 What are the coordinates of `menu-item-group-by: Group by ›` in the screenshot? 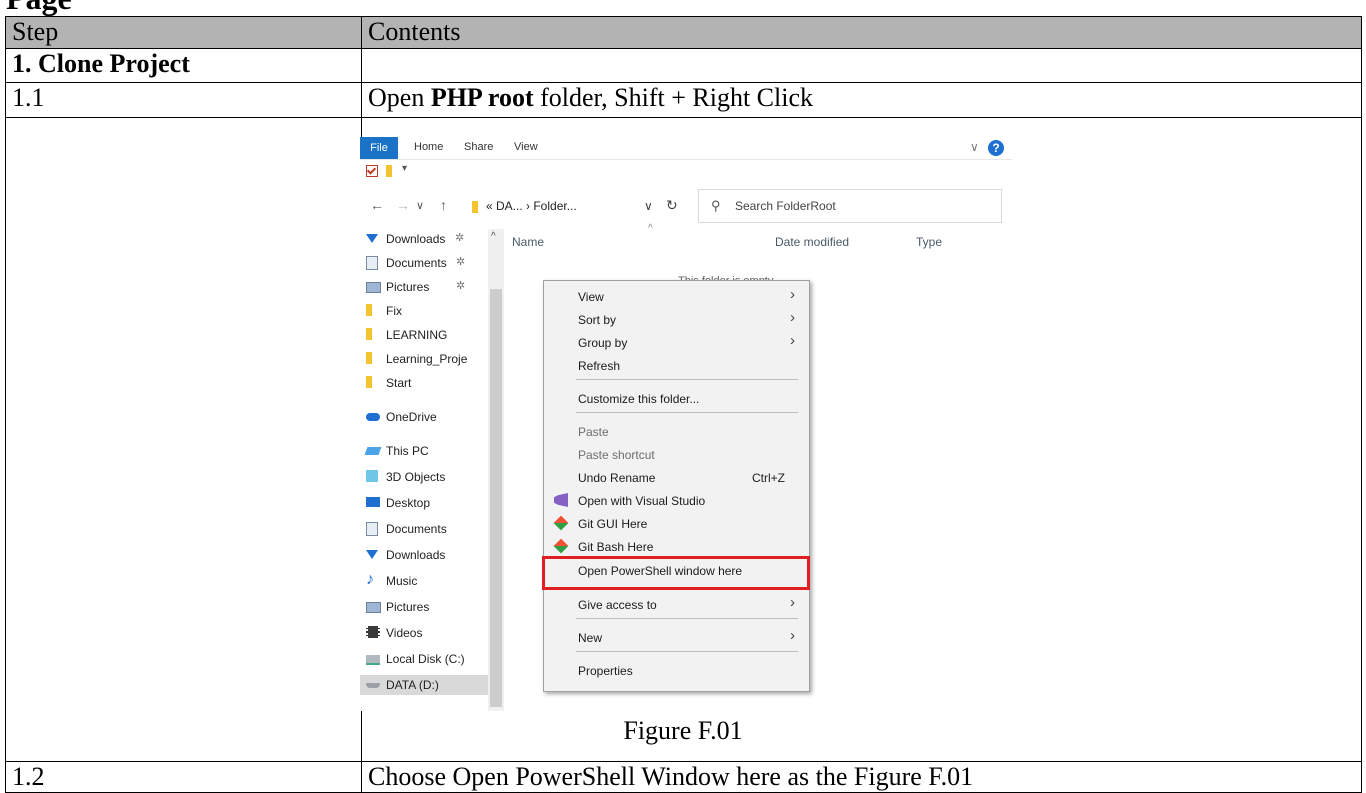 It's located at (676, 342).